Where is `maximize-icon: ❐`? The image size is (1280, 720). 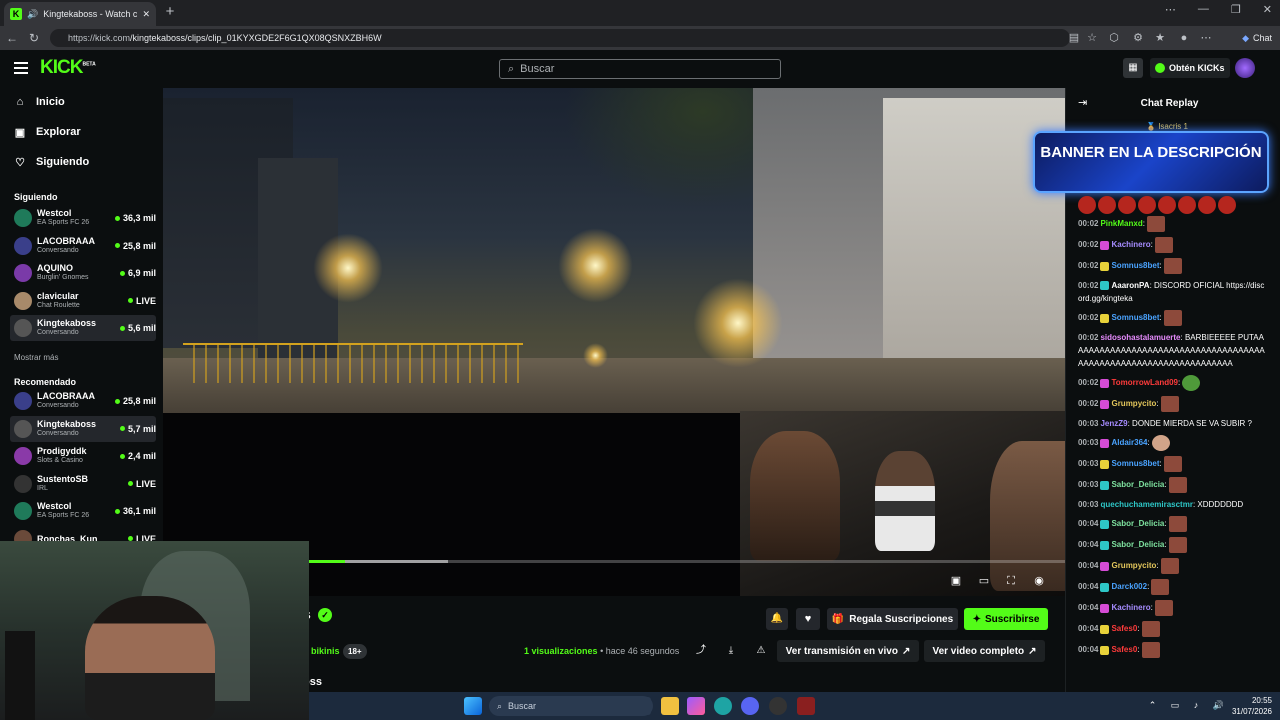 maximize-icon: ❐ is located at coordinates (1236, 9).